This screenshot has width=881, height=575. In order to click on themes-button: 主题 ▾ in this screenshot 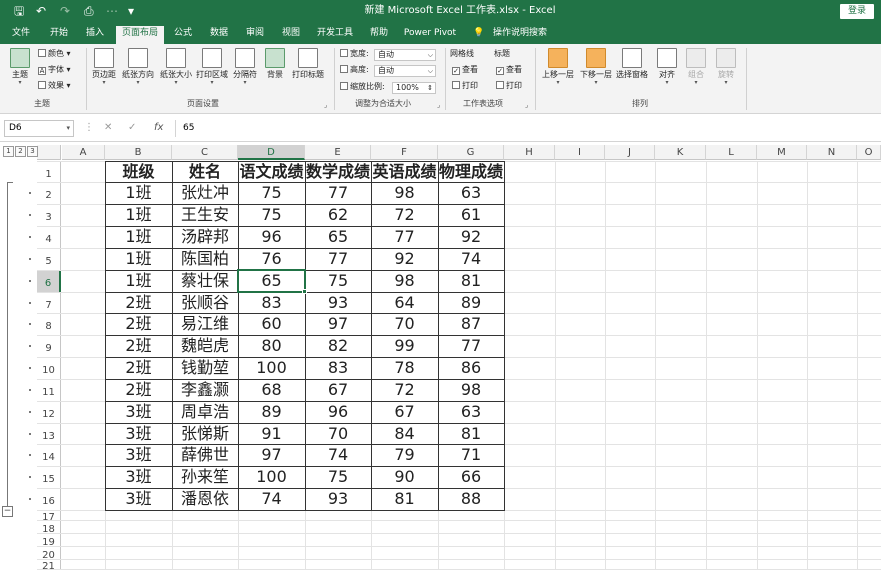, I will do `click(20, 67)`.